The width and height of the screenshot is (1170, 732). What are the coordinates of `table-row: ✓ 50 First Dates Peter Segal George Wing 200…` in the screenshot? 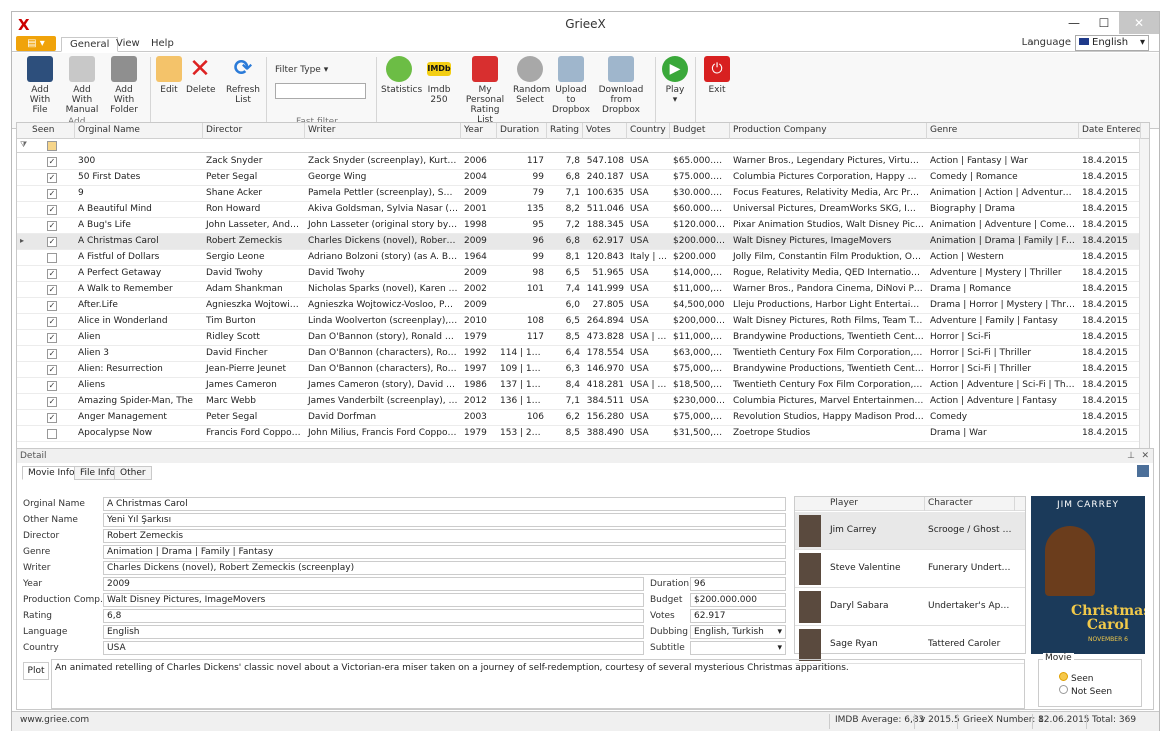 It's located at (579, 178).